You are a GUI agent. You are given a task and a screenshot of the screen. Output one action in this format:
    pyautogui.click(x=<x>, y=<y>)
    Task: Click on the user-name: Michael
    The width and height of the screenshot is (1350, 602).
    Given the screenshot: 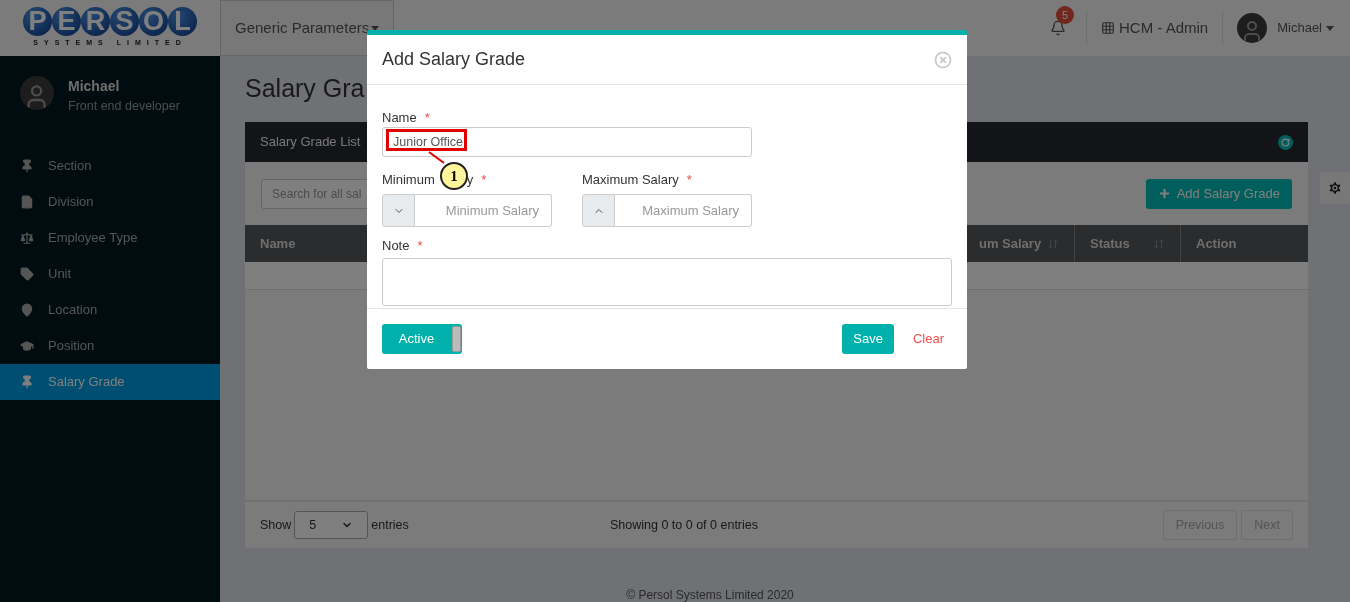 What is the action you would take?
    pyautogui.click(x=94, y=86)
    